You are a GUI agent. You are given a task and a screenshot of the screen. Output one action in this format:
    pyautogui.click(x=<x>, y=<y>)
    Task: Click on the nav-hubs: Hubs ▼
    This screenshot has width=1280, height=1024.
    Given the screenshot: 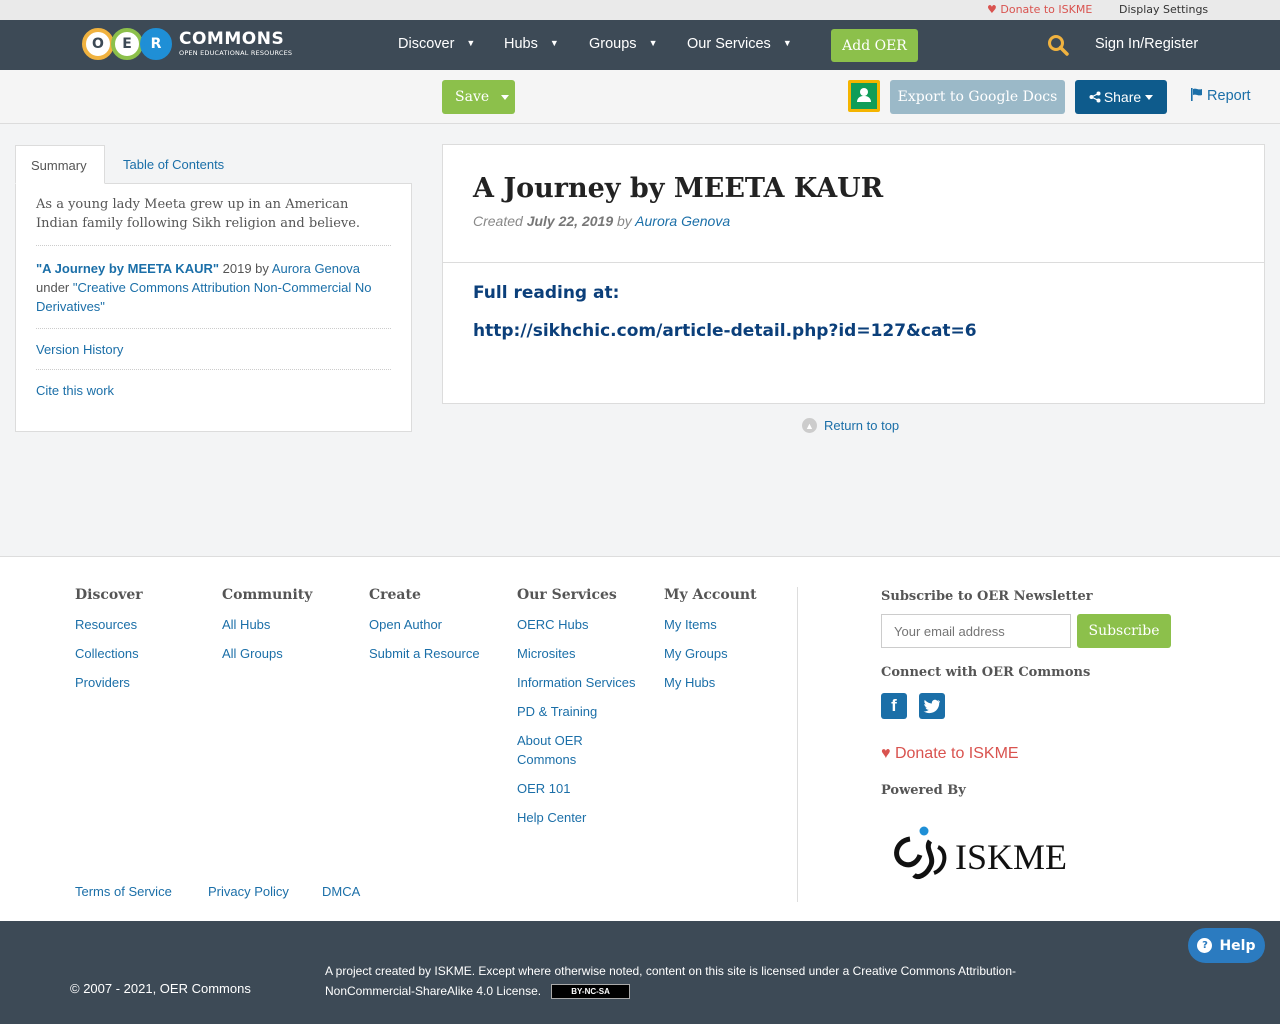 What is the action you would take?
    pyautogui.click(x=531, y=44)
    